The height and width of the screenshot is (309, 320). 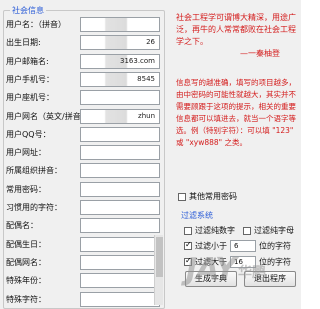 I want to click on filter-group-title: 过滤系统, so click(x=197, y=215).